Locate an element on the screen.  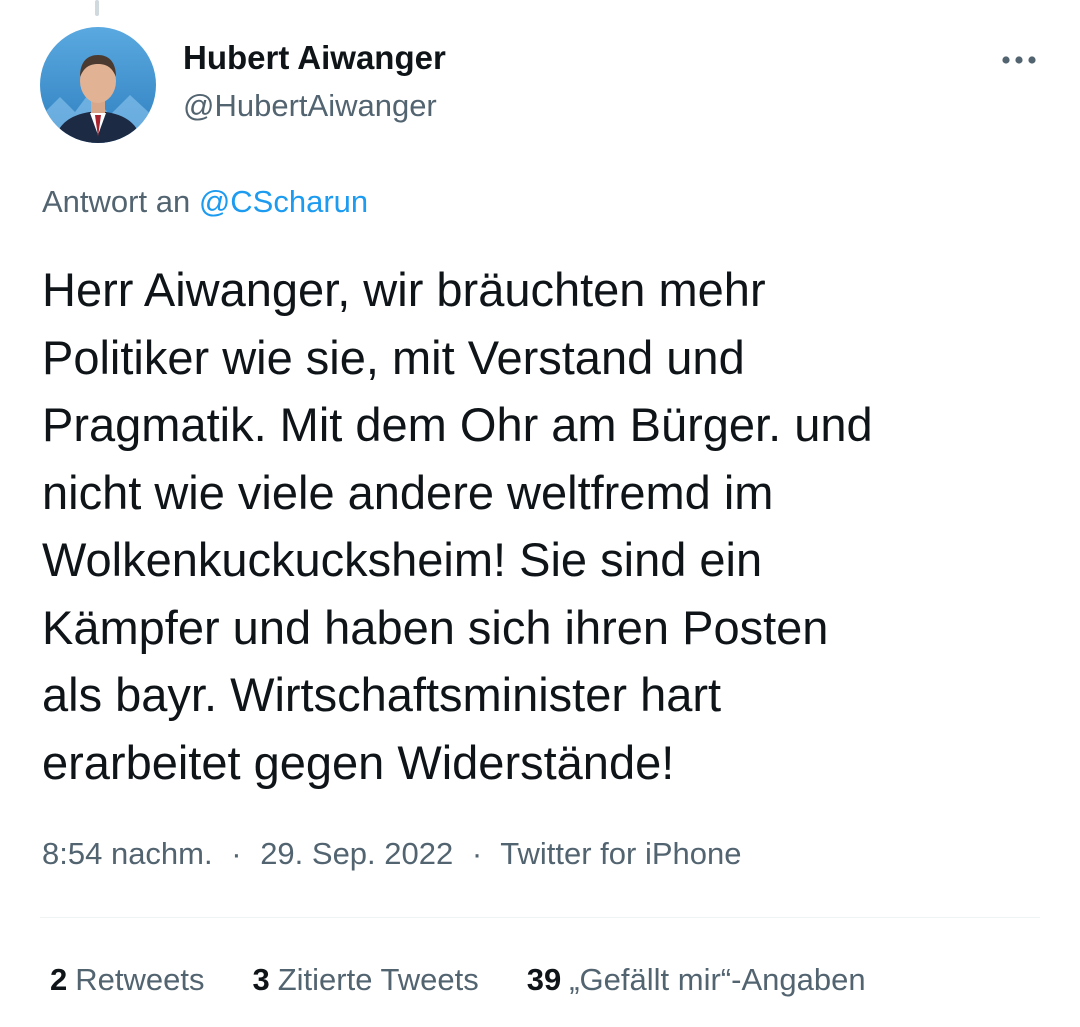
retweets-stat-link: 2 Retweets is located at coordinates (127, 980).